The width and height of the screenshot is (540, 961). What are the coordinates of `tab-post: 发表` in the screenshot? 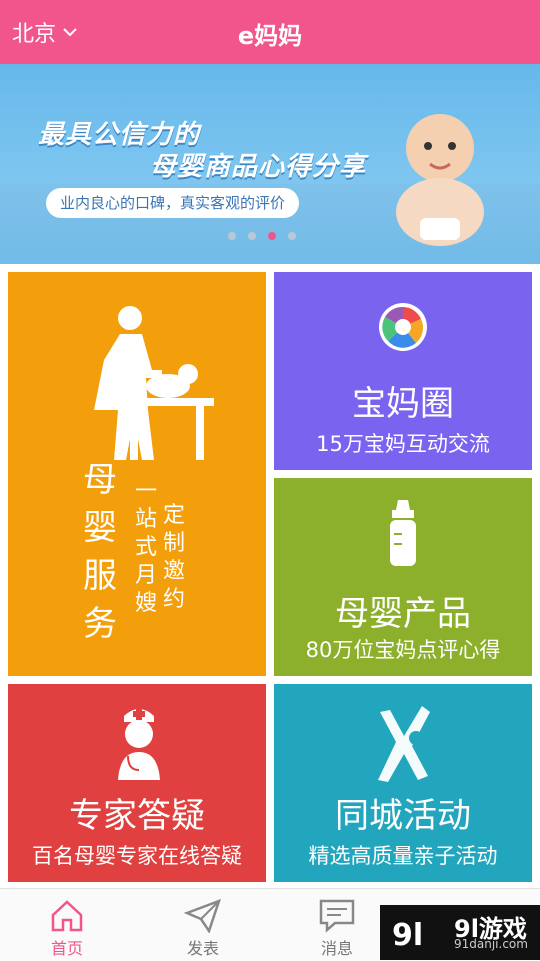 It's located at (203, 925).